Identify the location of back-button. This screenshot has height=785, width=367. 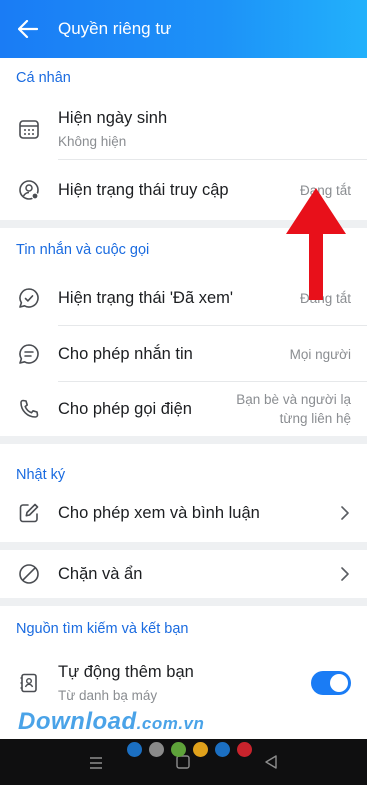
(28, 29).